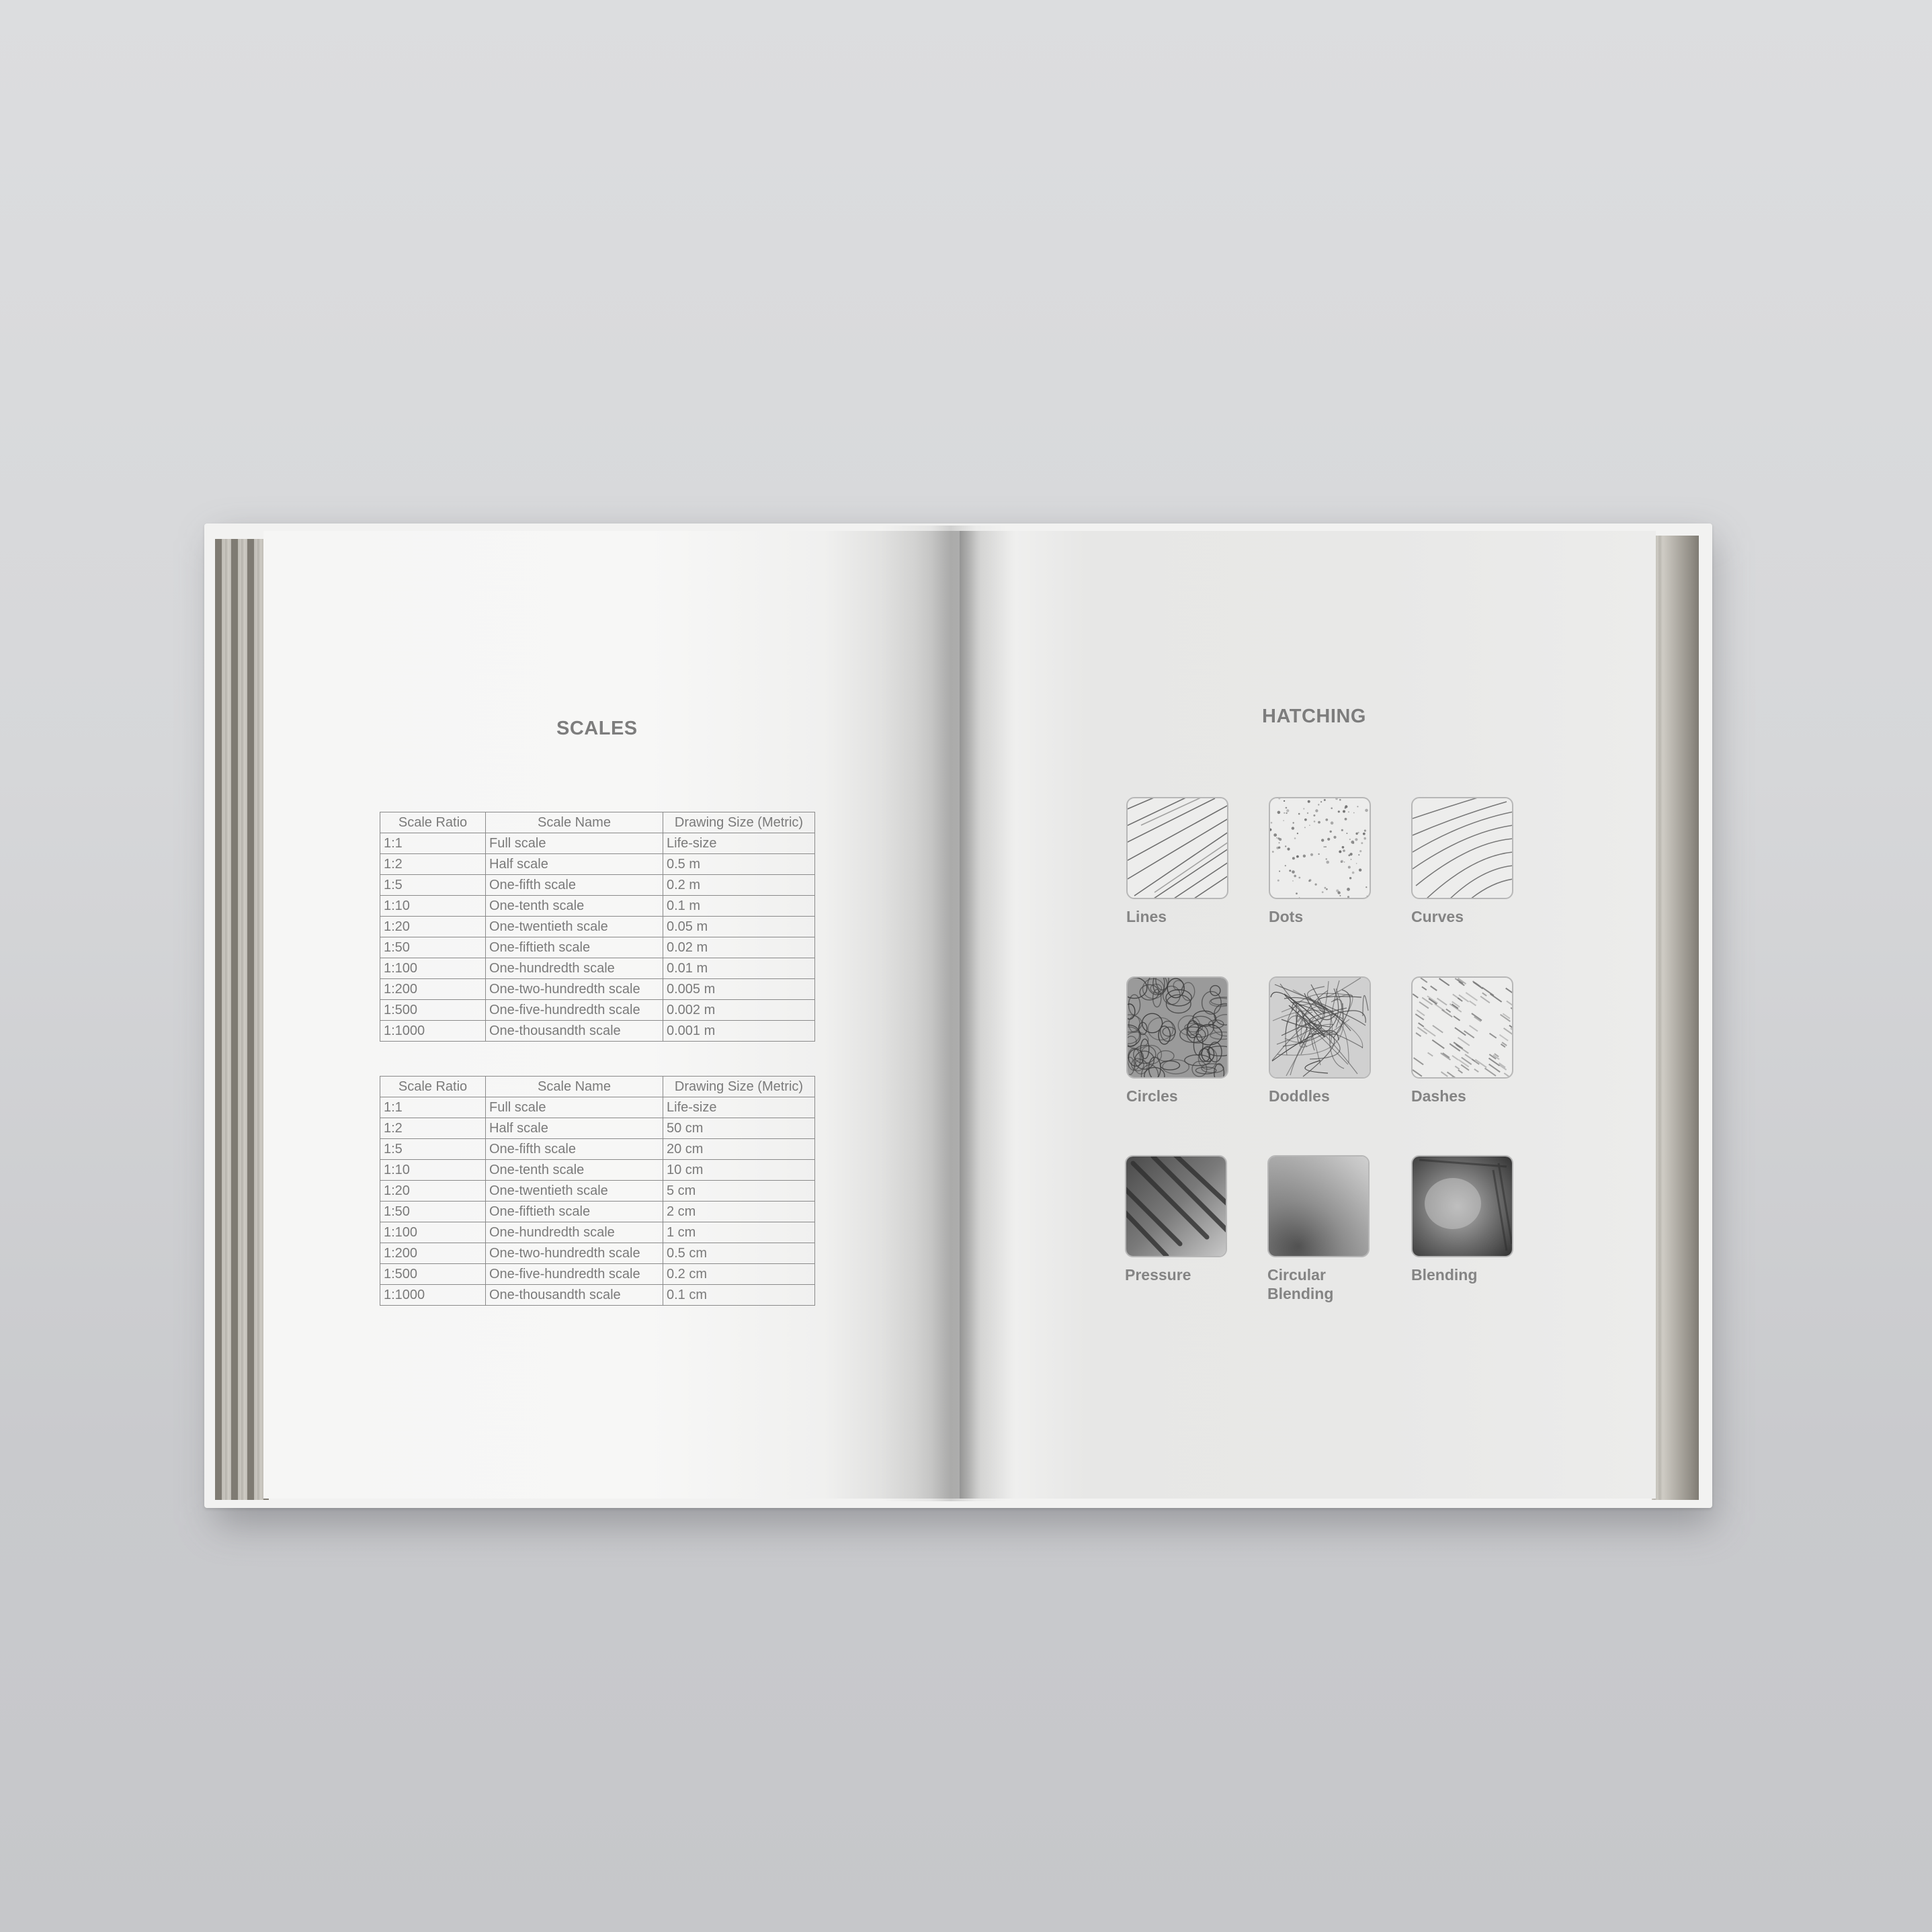  I want to click on cell-drawing-size: 0.02 m, so click(739, 947).